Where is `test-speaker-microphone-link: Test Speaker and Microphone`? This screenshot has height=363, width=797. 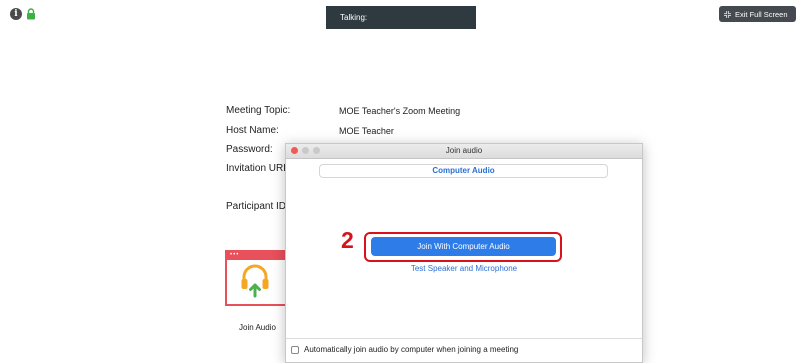
test-speaker-microphone-link: Test Speaker and Microphone is located at coordinates (464, 268).